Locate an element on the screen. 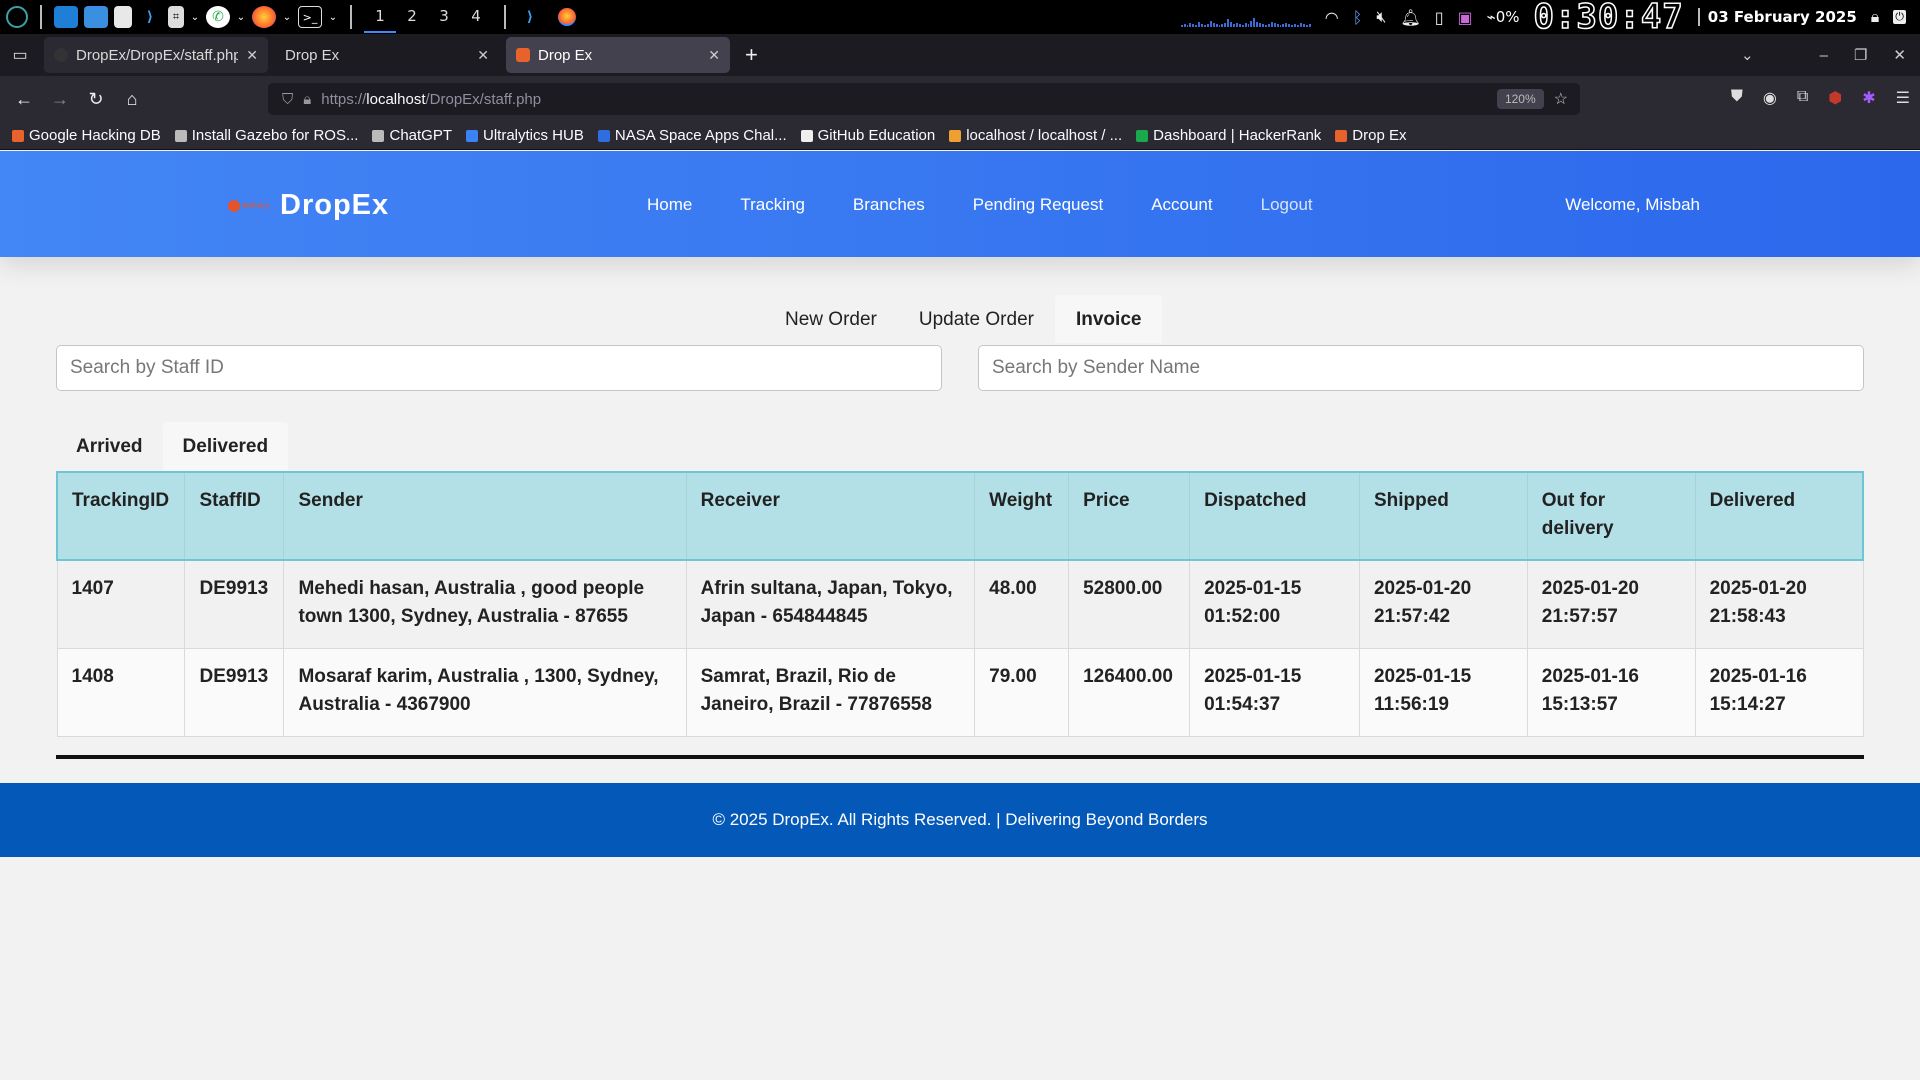 This screenshot has height=1080, width=1920. workspace-2: 2 is located at coordinates (412, 17).